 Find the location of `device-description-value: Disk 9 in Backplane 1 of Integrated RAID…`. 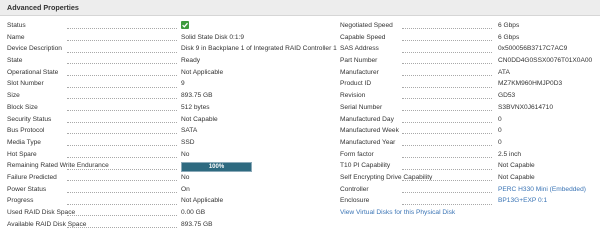

device-description-value: Disk 9 in Backplane 1 of Integrated RAID… is located at coordinates (259, 49).